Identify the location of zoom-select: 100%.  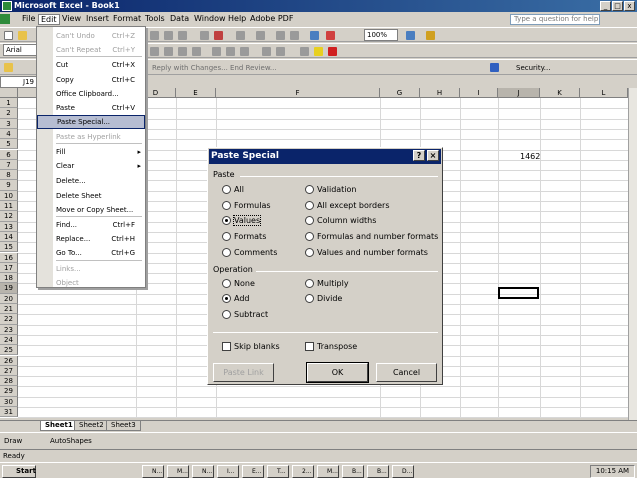
(381, 35).